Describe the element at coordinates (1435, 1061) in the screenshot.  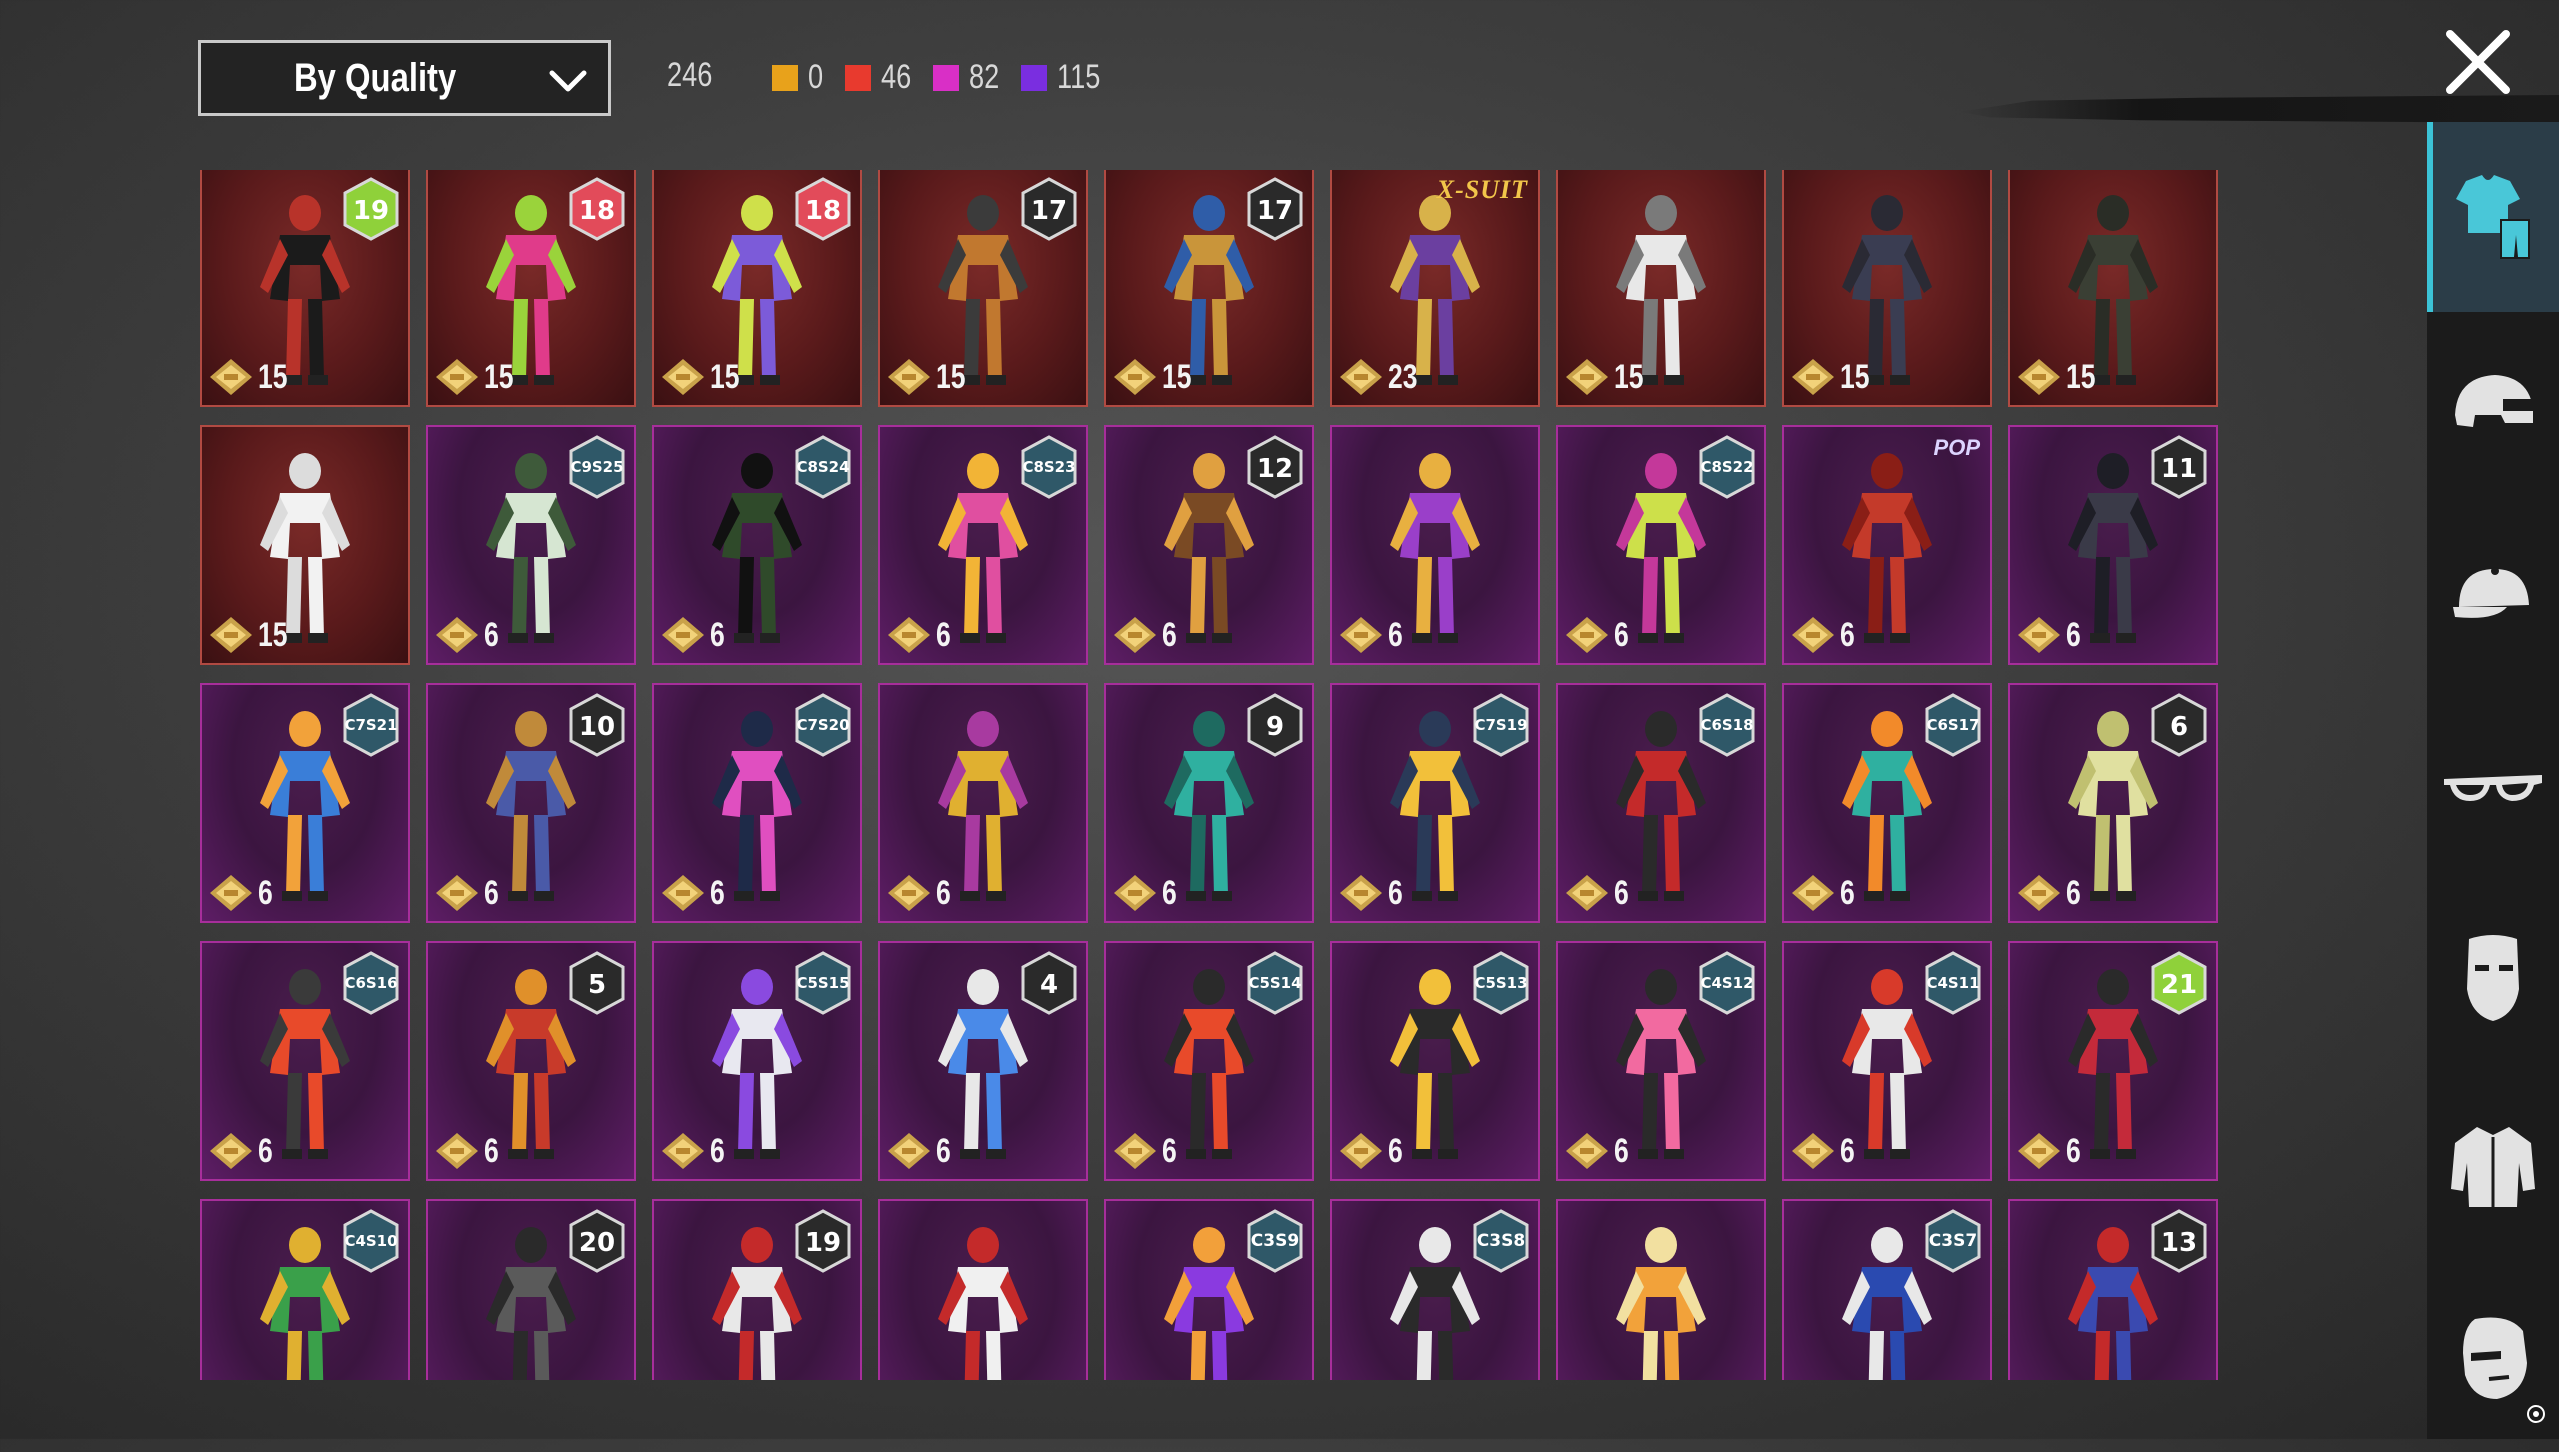
I see `outfit-card: C5S13 6` at that location.